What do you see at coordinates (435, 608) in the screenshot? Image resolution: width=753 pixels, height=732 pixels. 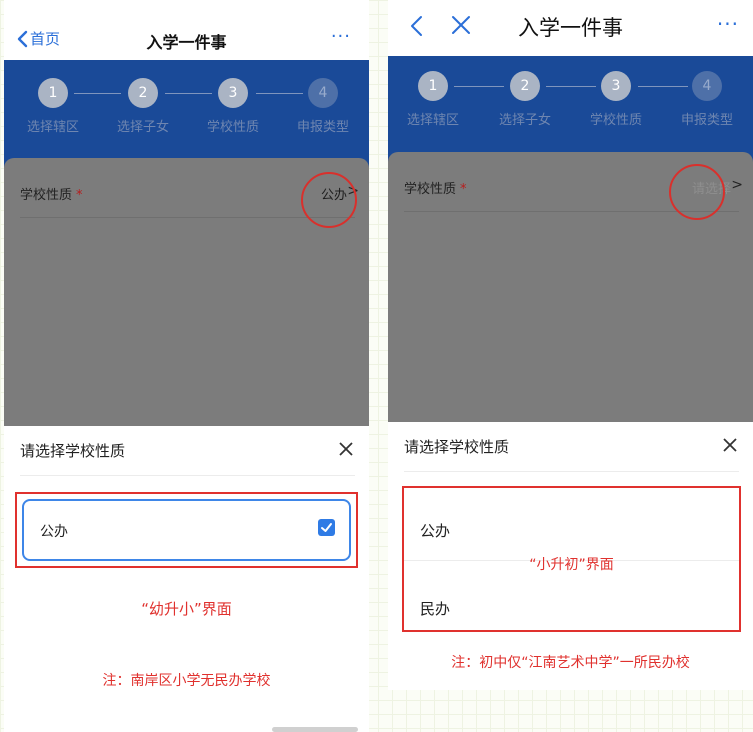 I see `option-private: 民办` at bounding box center [435, 608].